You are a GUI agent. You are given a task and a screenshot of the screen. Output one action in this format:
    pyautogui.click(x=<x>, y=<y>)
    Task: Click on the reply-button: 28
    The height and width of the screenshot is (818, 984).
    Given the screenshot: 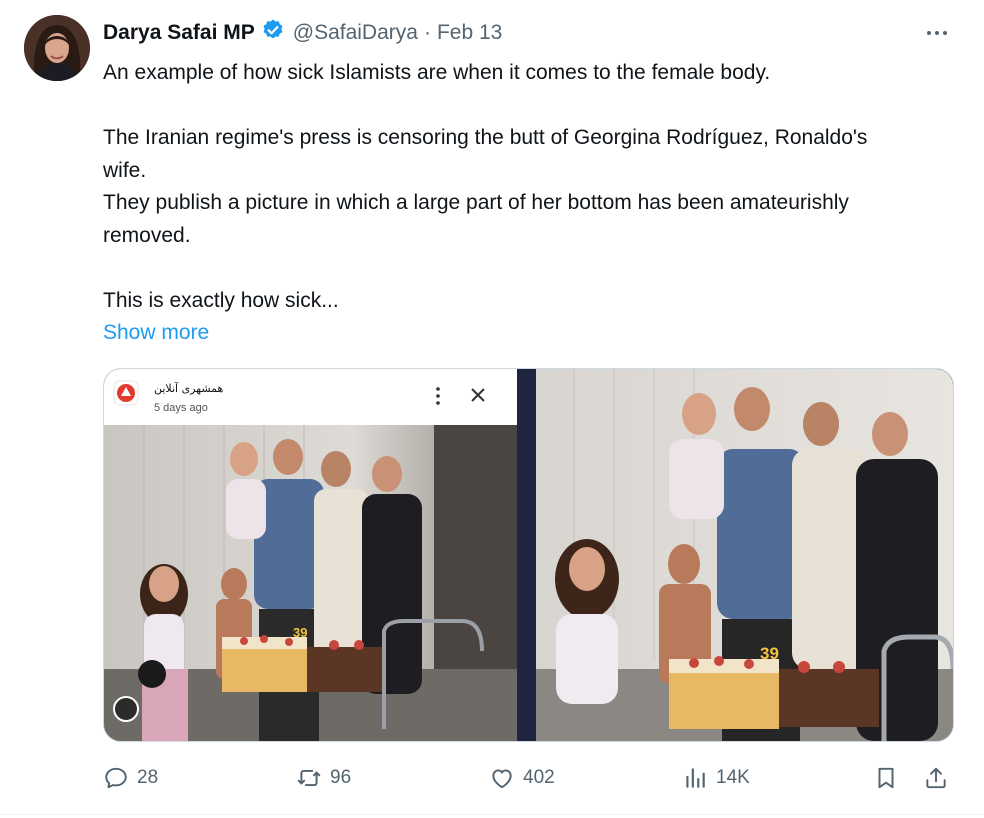 What is the action you would take?
    pyautogui.click(x=130, y=778)
    